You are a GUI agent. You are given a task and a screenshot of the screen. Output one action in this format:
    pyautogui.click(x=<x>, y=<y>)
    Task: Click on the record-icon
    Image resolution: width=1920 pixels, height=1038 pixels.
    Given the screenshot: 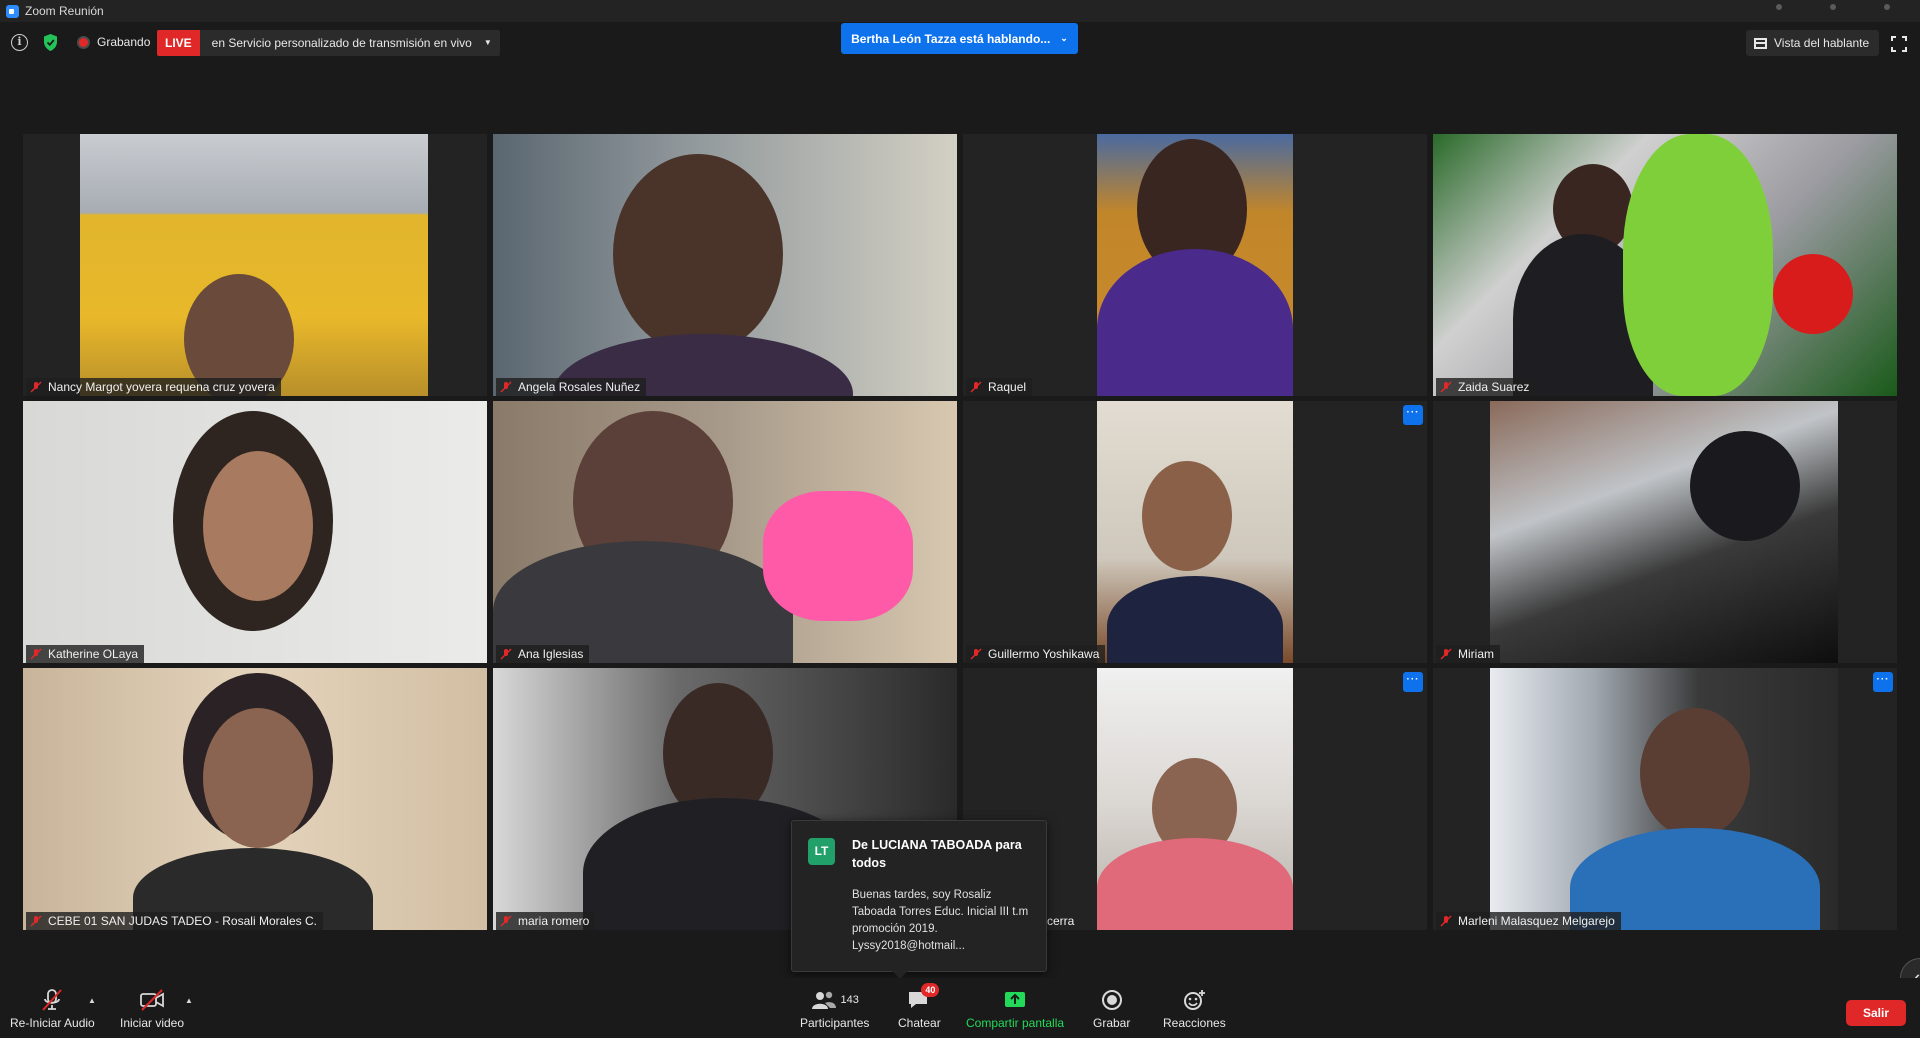 What is the action you would take?
    pyautogui.click(x=1111, y=1000)
    